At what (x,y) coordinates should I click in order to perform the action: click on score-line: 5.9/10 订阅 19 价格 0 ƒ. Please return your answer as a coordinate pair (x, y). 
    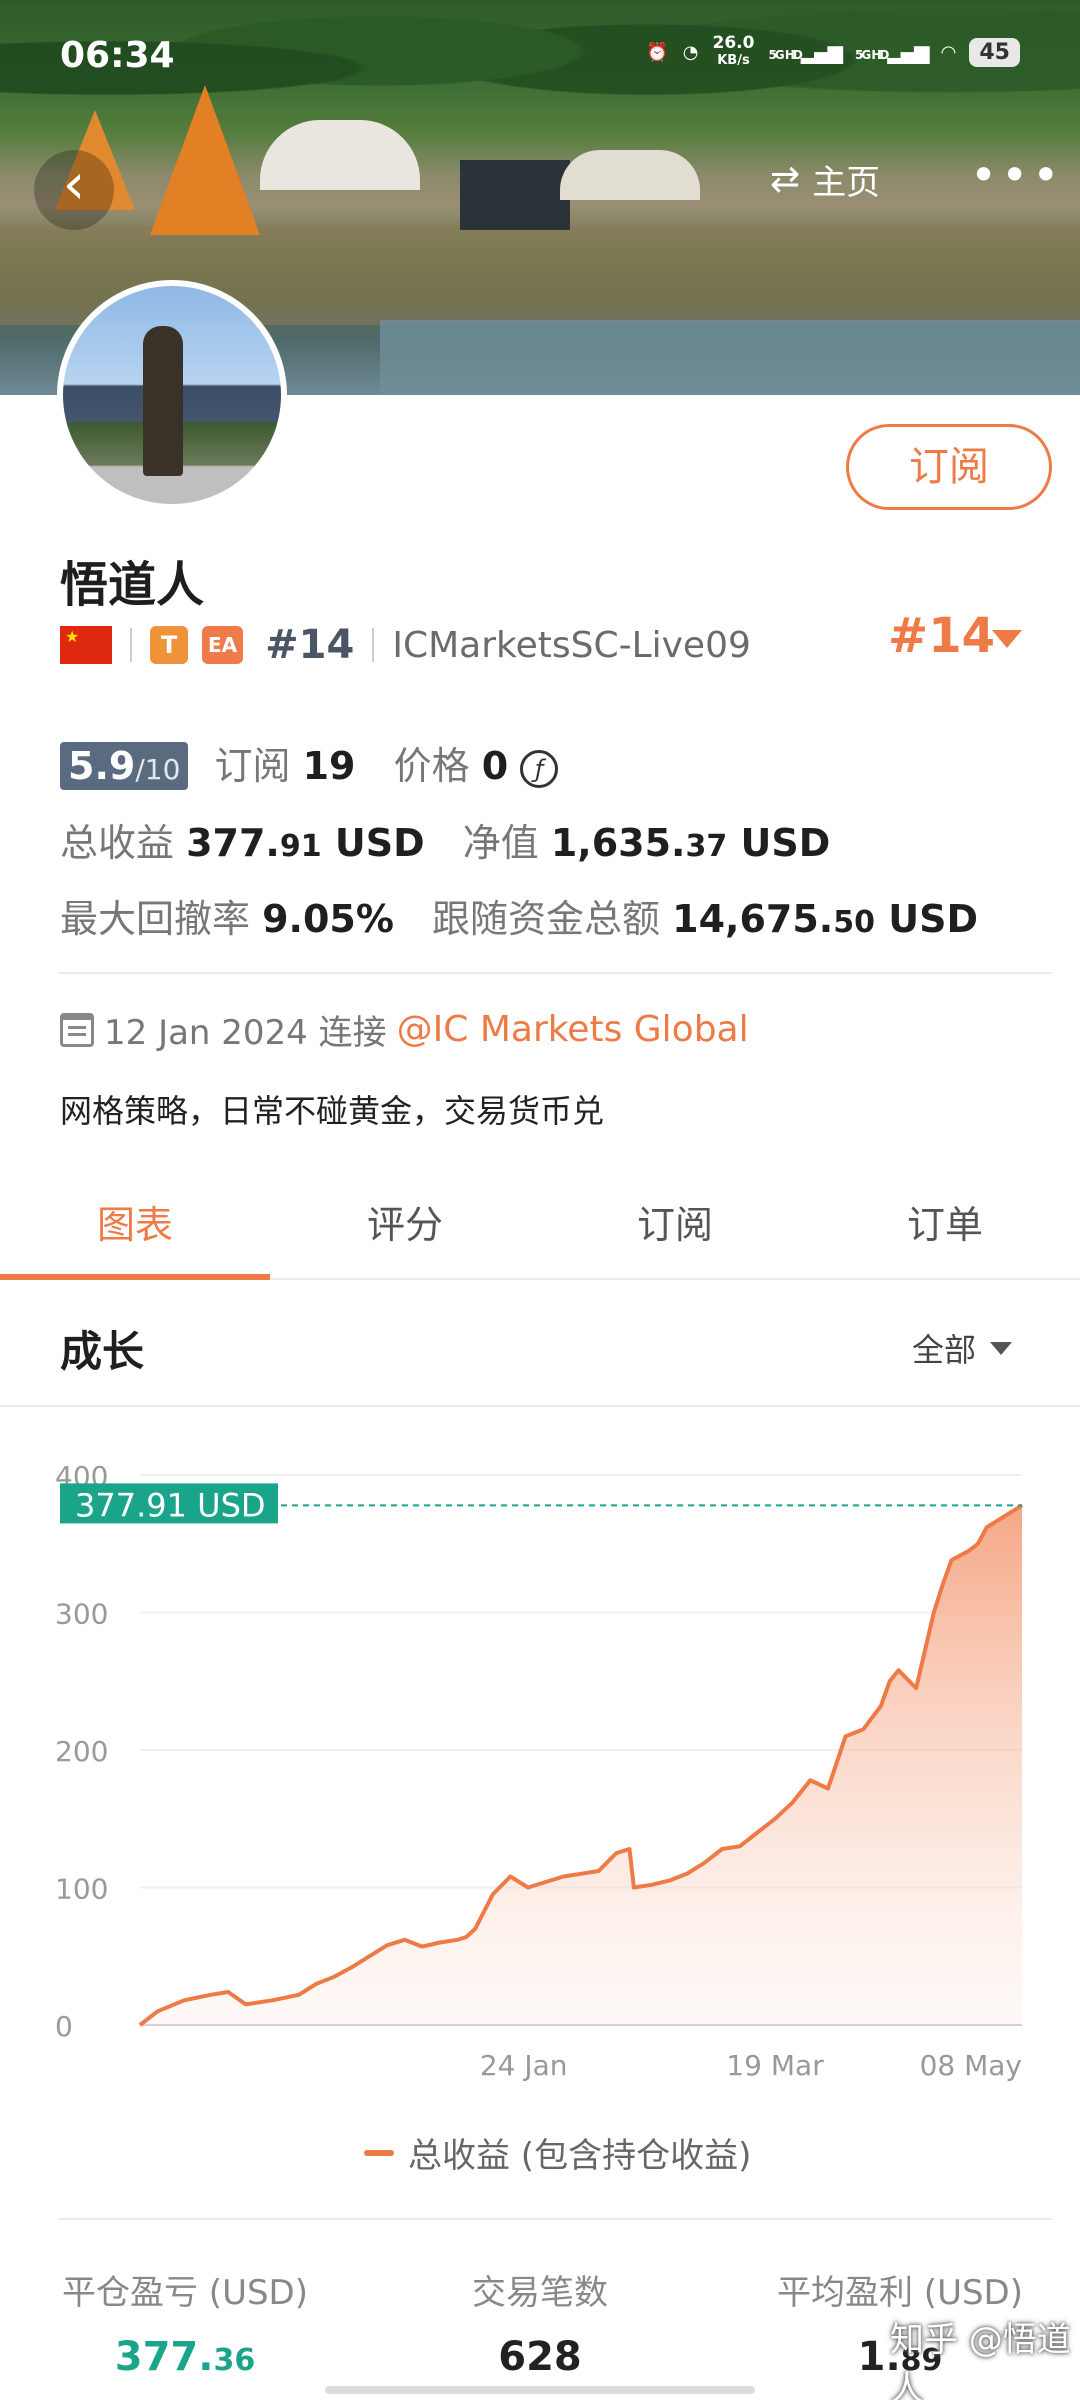
    Looking at the image, I should click on (309, 762).